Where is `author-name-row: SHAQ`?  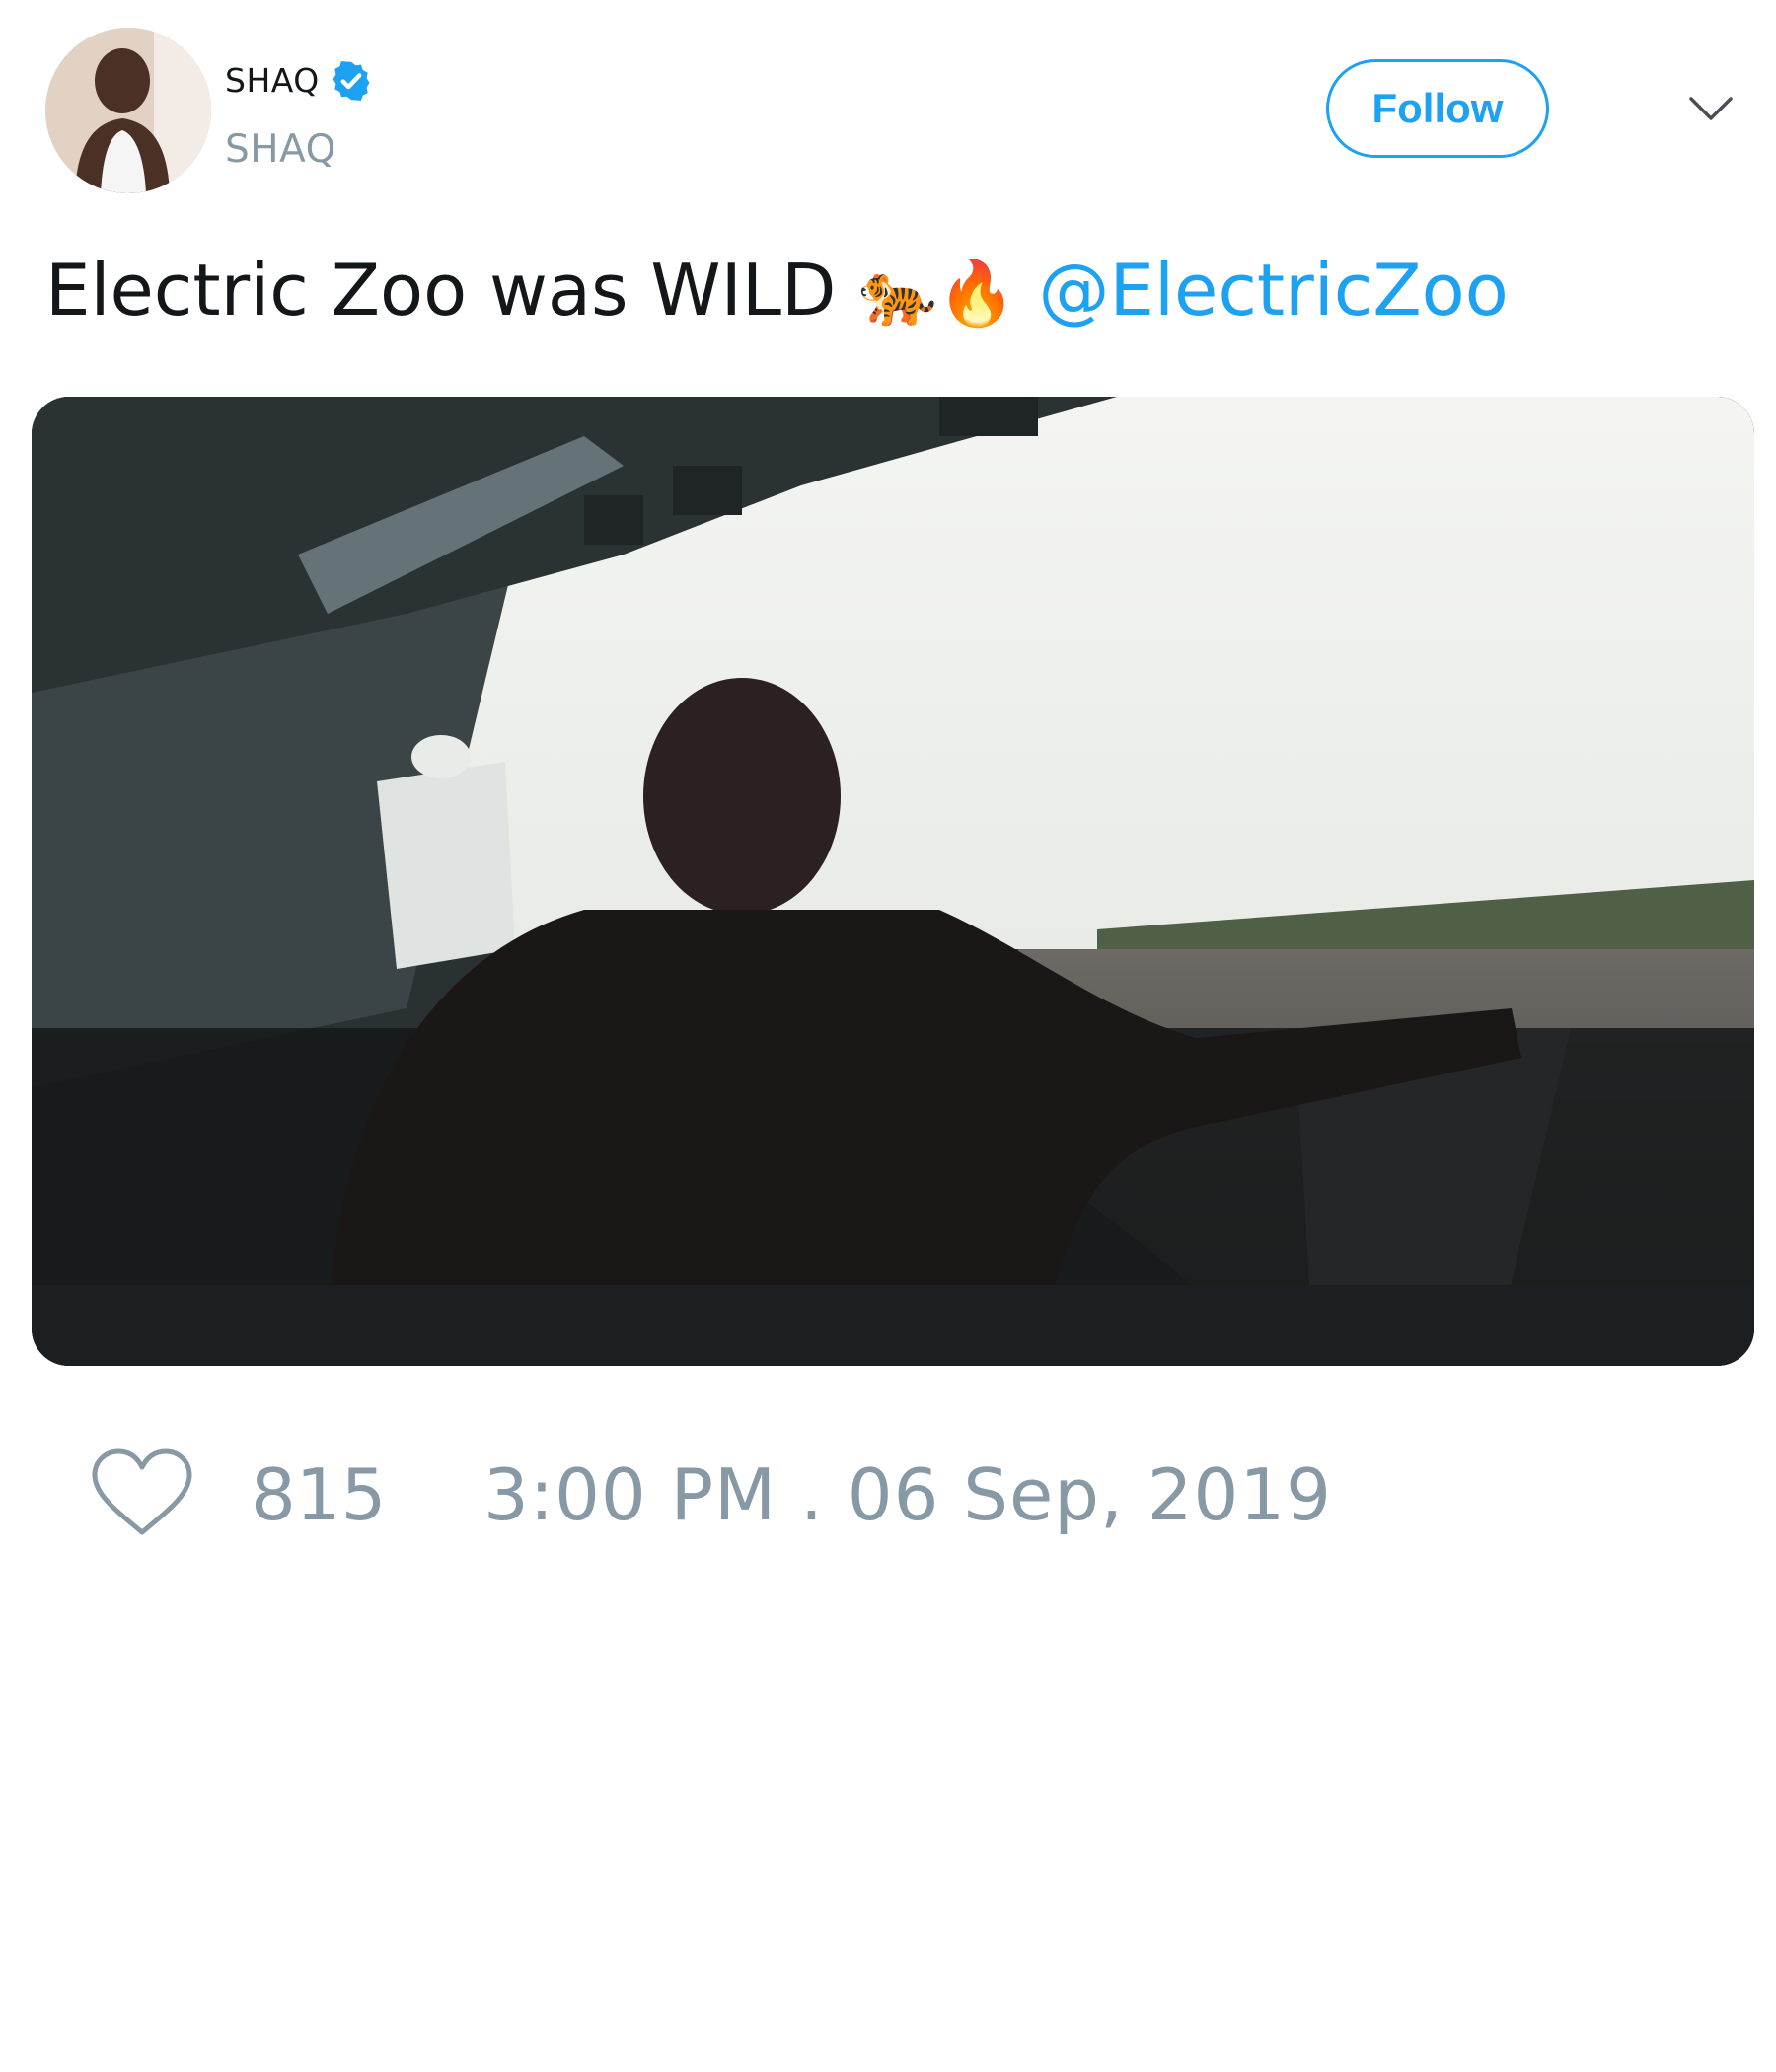
author-name-row: SHAQ is located at coordinates (299, 81).